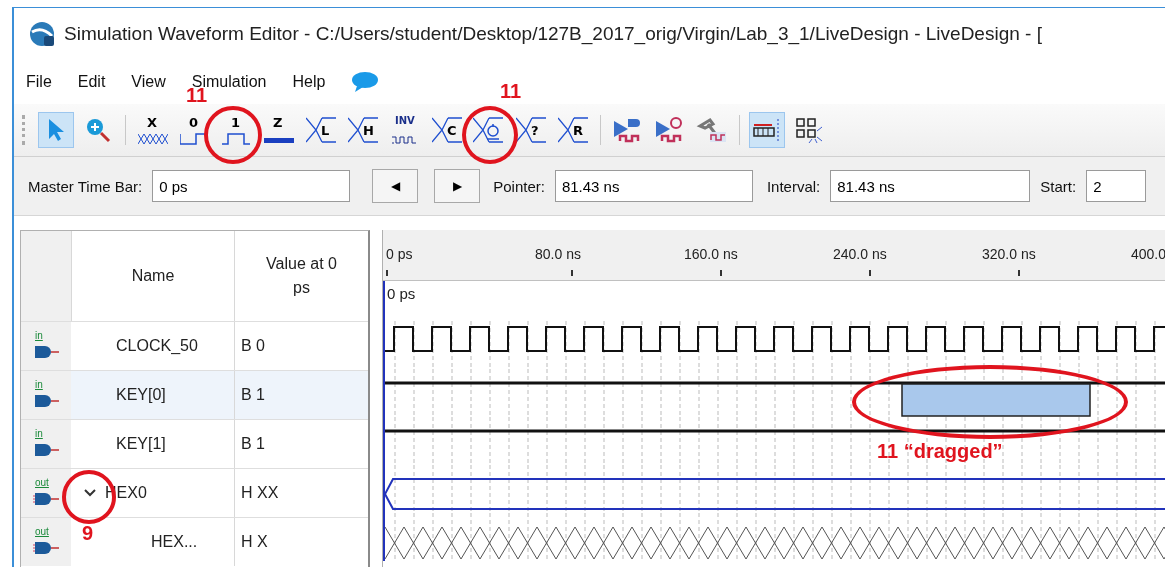  Describe the element at coordinates (930, 186) in the screenshot. I see `interval-field: 81.43 ns` at that location.